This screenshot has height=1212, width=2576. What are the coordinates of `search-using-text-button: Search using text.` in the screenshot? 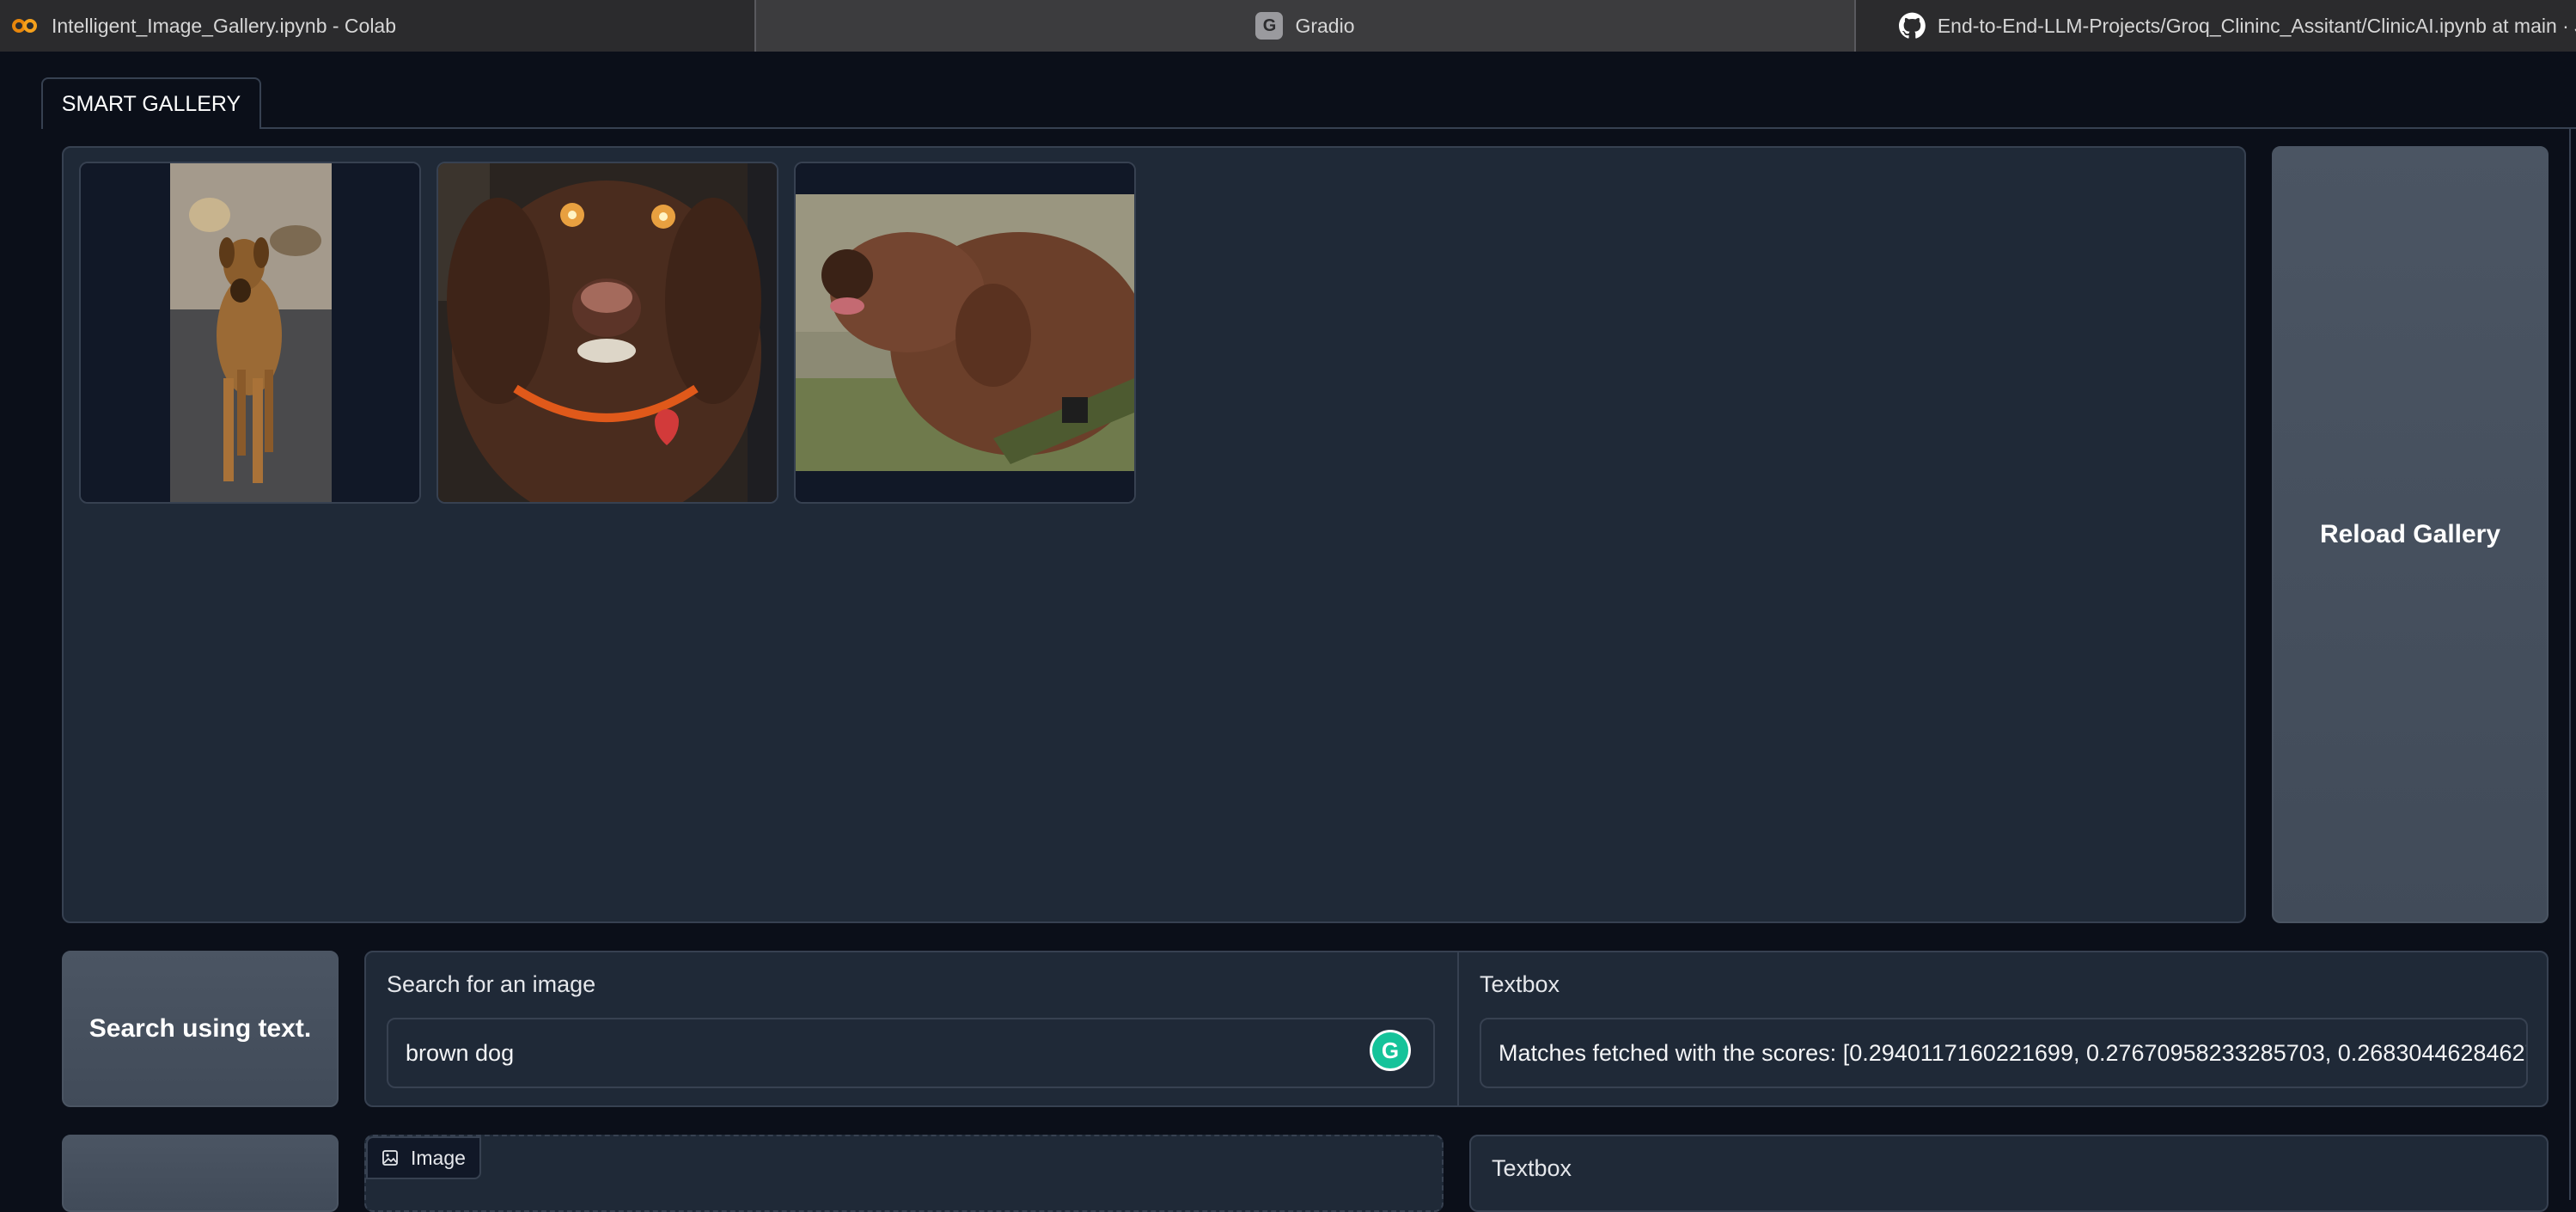 It's located at (200, 1029).